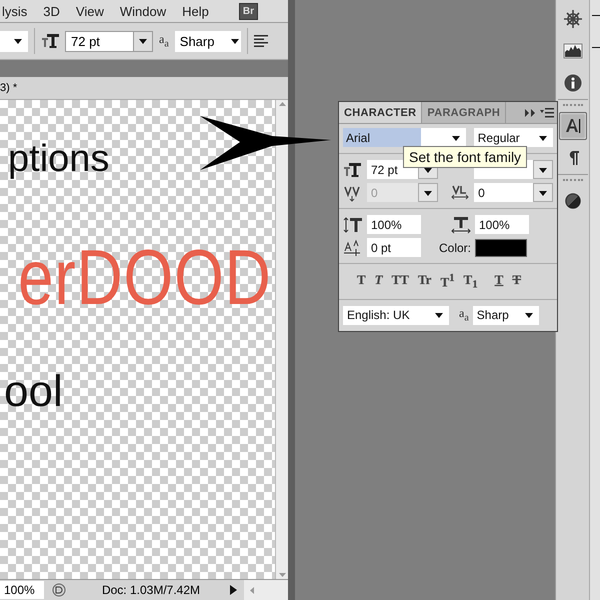  Describe the element at coordinates (404, 137) in the screenshot. I see `font-family-field: Arial` at that location.